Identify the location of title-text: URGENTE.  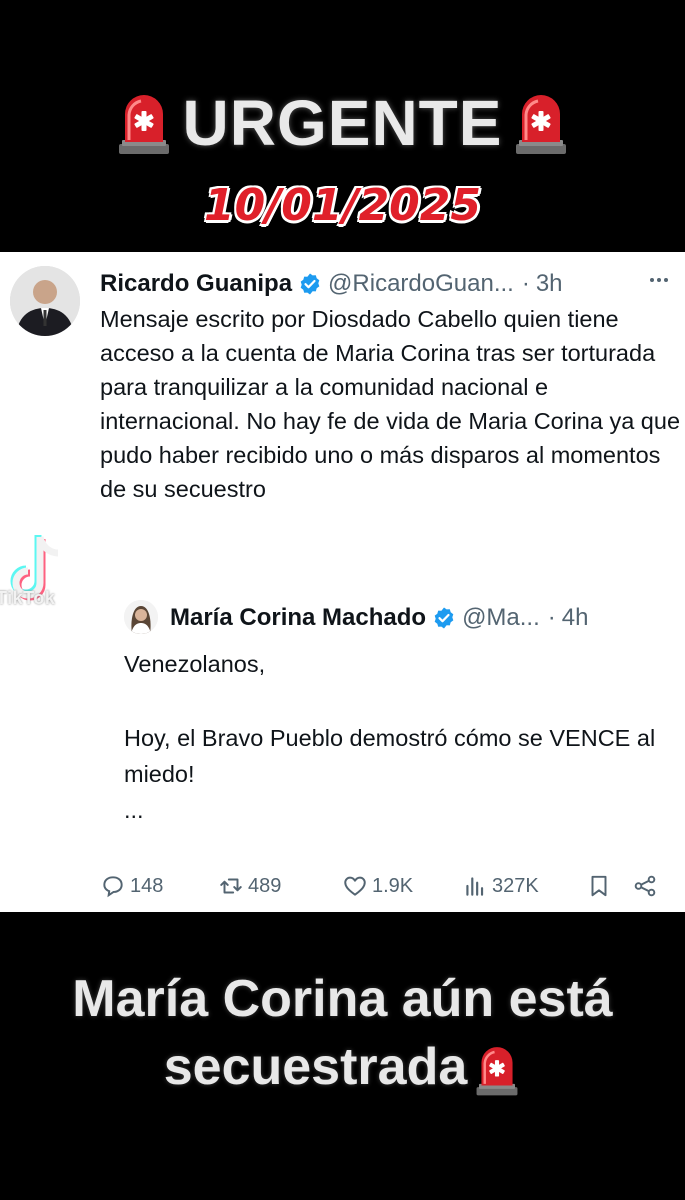
(342, 123).